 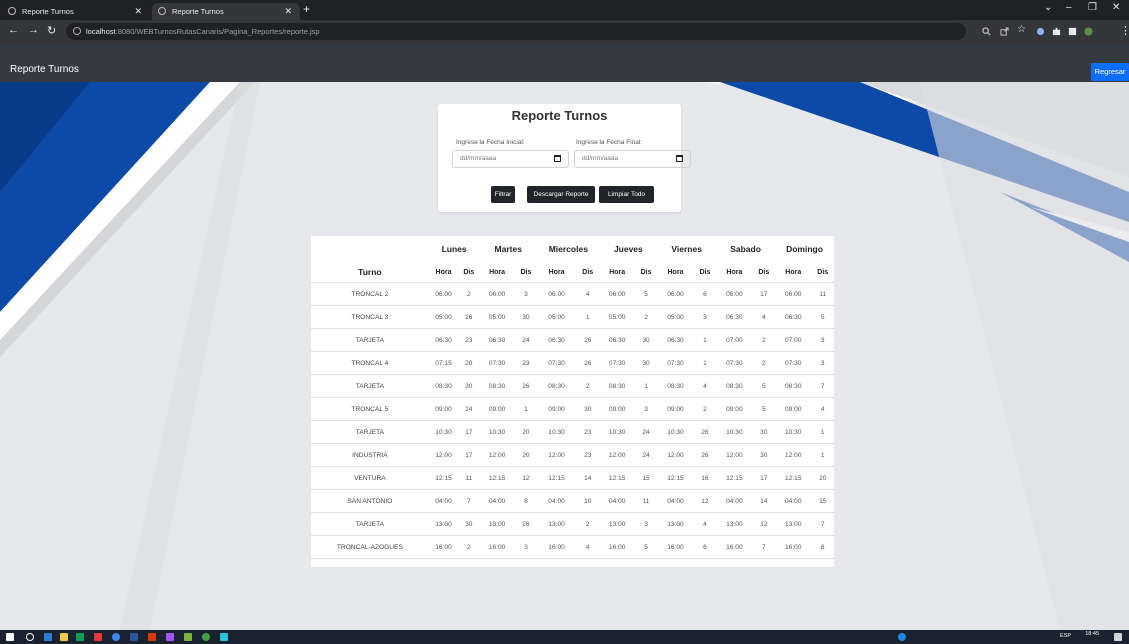 What do you see at coordinates (1116, 7) in the screenshot?
I see `close-window-icon: ✕` at bounding box center [1116, 7].